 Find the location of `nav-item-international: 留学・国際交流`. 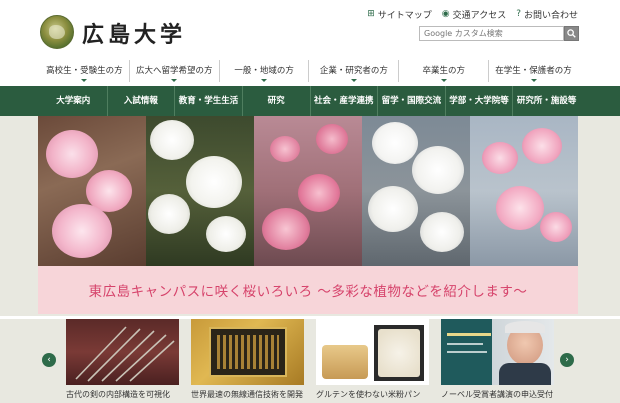

nav-item-international: 留学・国際交流 is located at coordinates (411, 101).